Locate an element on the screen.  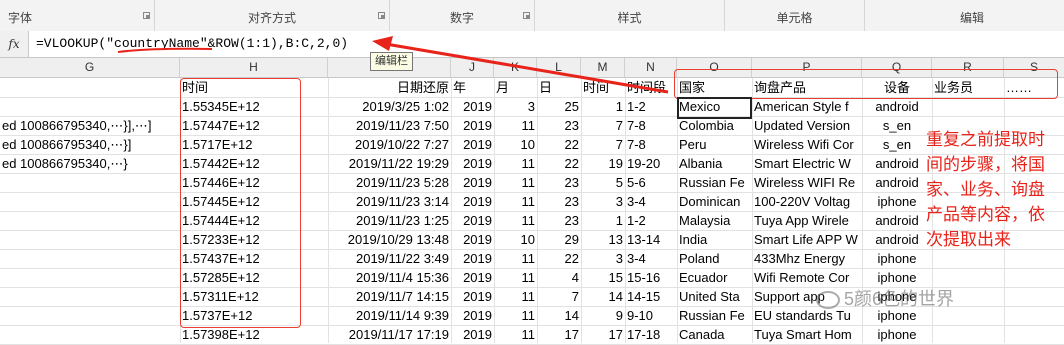
arrow-head-icon is located at coordinates (382, 43).